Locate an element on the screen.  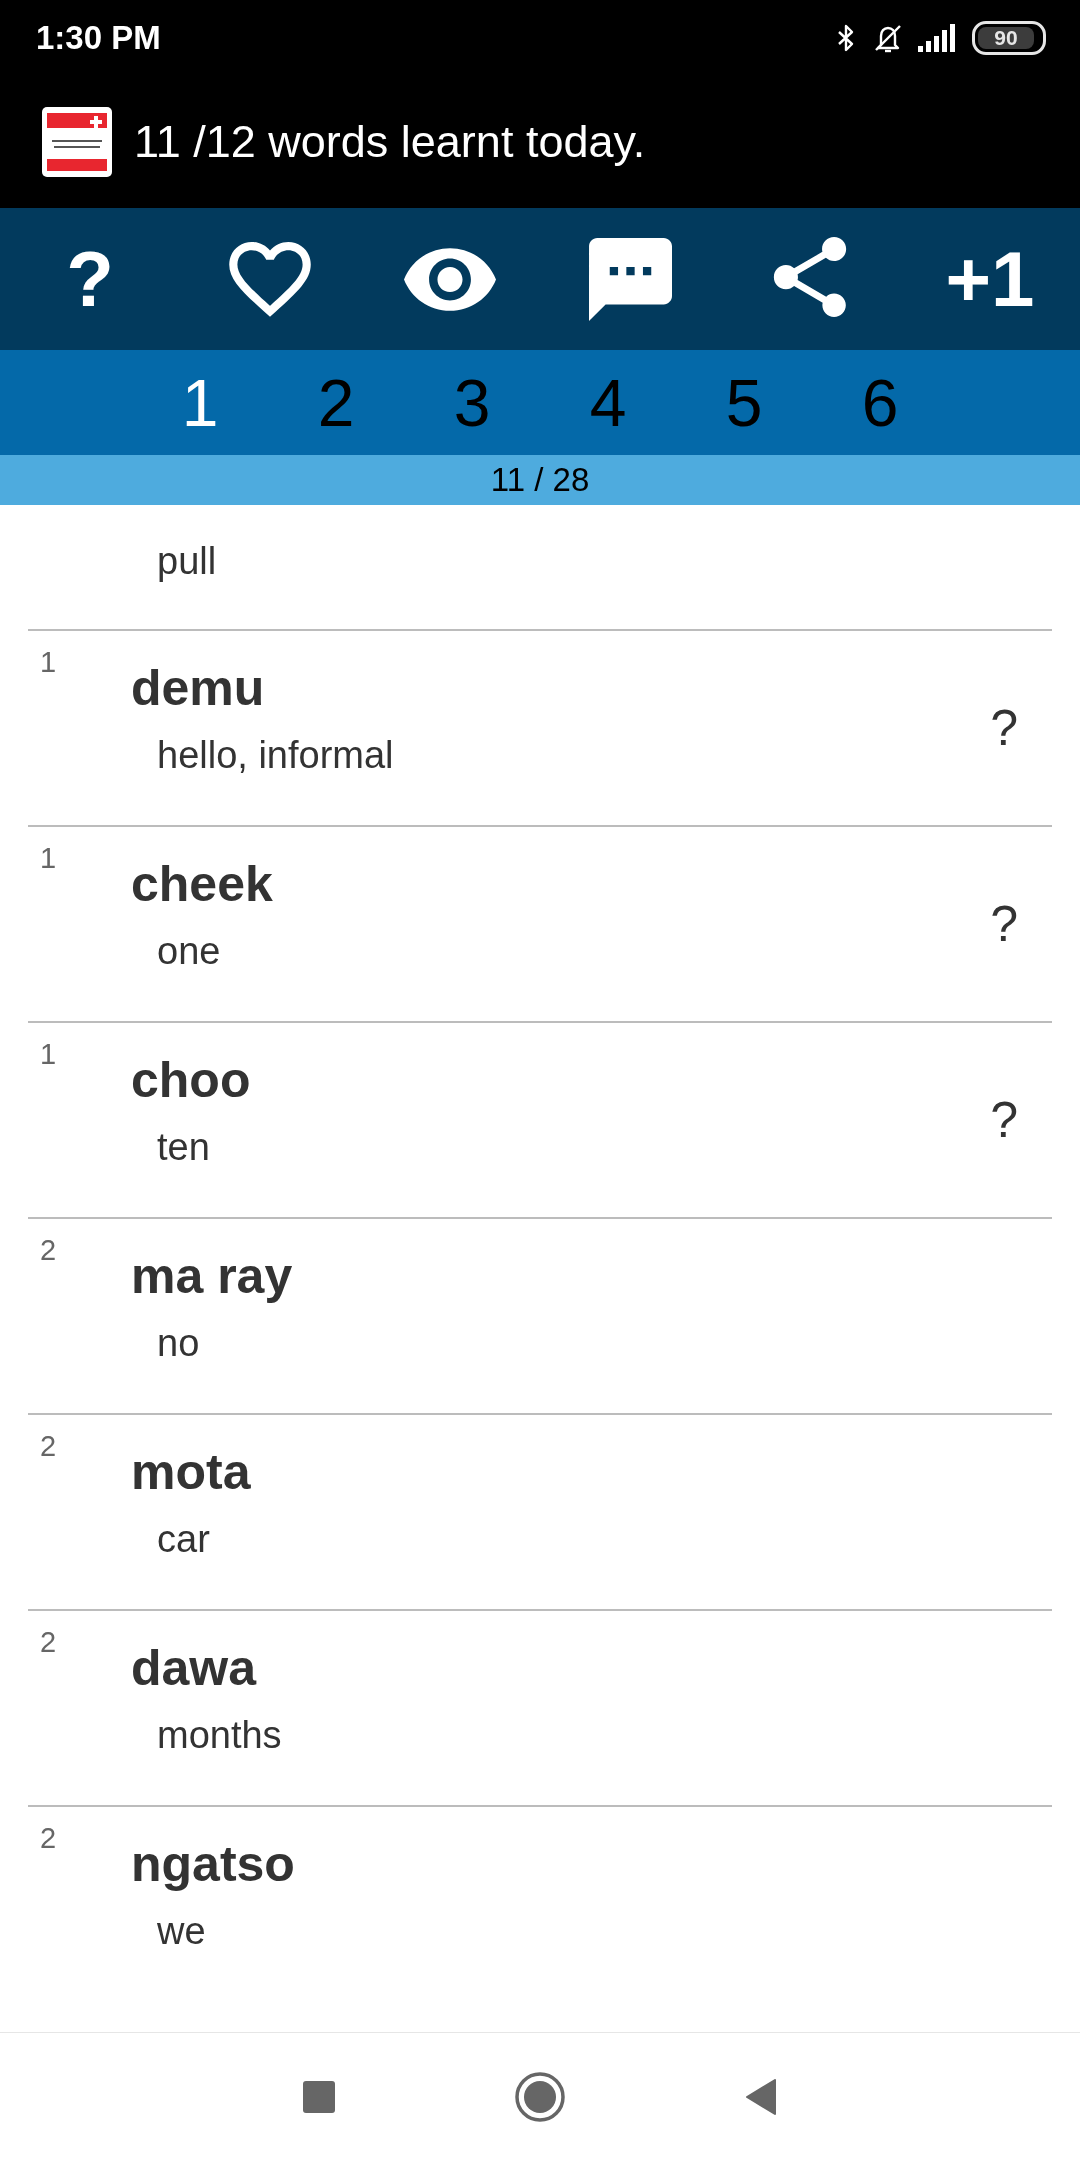
eye-icon is located at coordinates (450, 279).